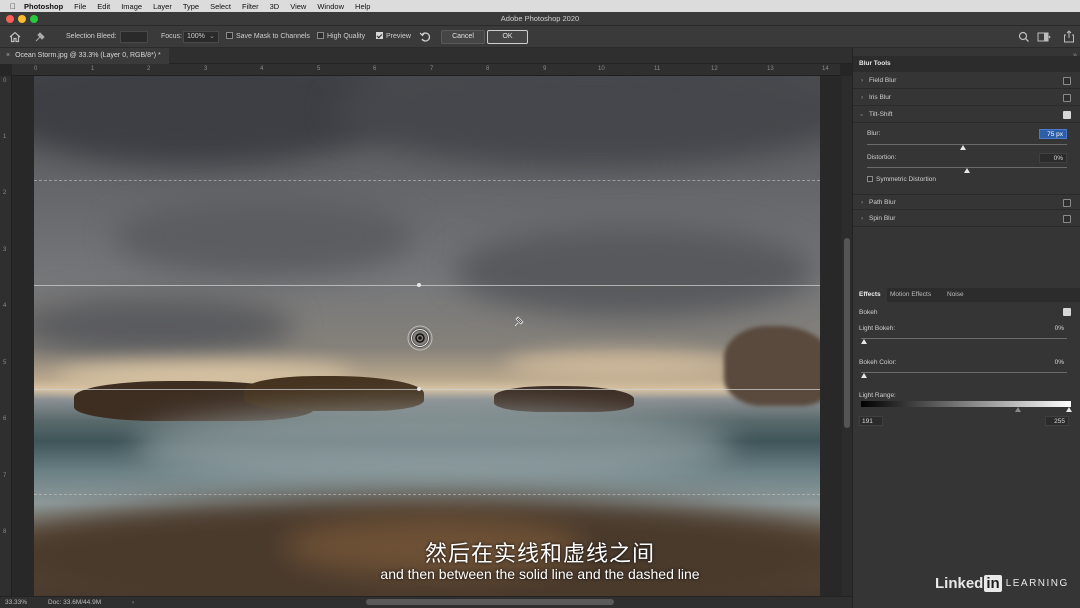 The height and width of the screenshot is (608, 1080). I want to click on tab-effects: Effects, so click(870, 295).